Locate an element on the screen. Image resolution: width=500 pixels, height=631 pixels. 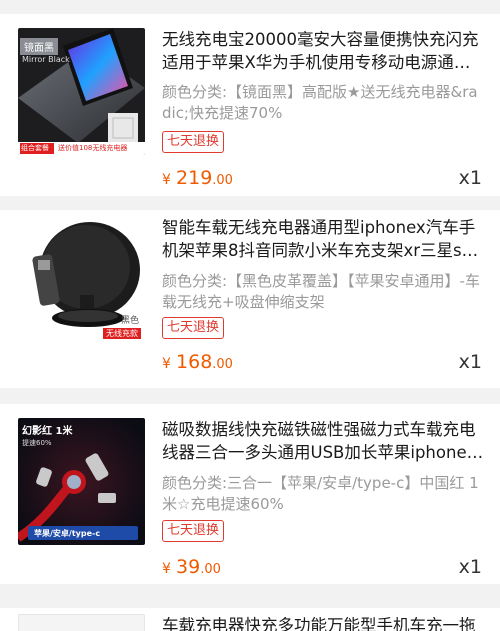
price-integer: 168 is located at coordinates (194, 362).